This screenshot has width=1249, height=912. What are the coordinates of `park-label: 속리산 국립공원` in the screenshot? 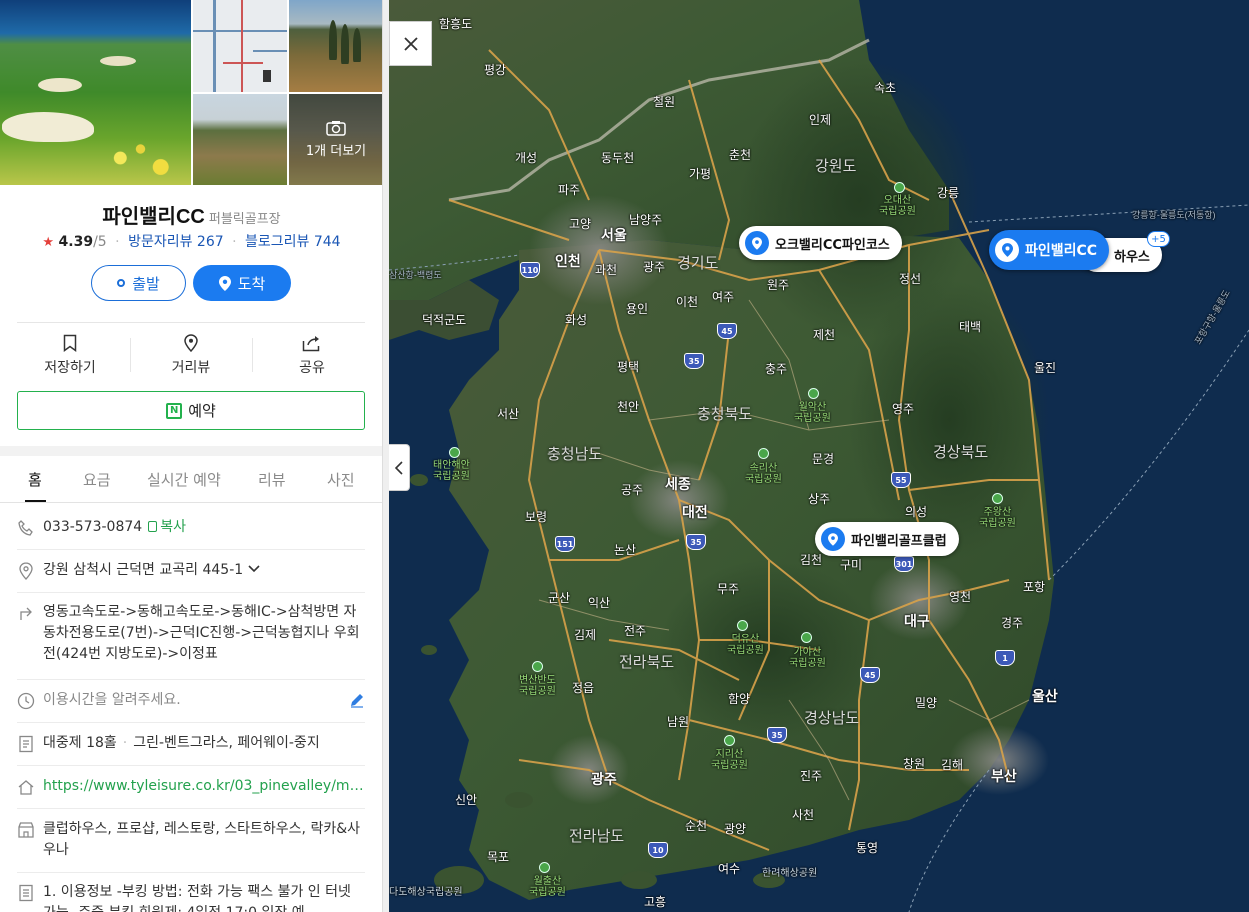 It's located at (763, 474).